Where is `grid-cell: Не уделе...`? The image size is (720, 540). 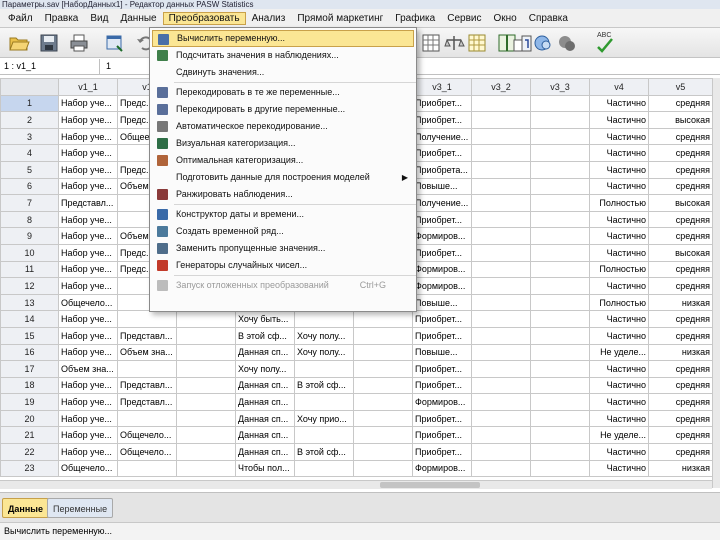
grid-cell: Не уделе... is located at coordinates (619, 435).